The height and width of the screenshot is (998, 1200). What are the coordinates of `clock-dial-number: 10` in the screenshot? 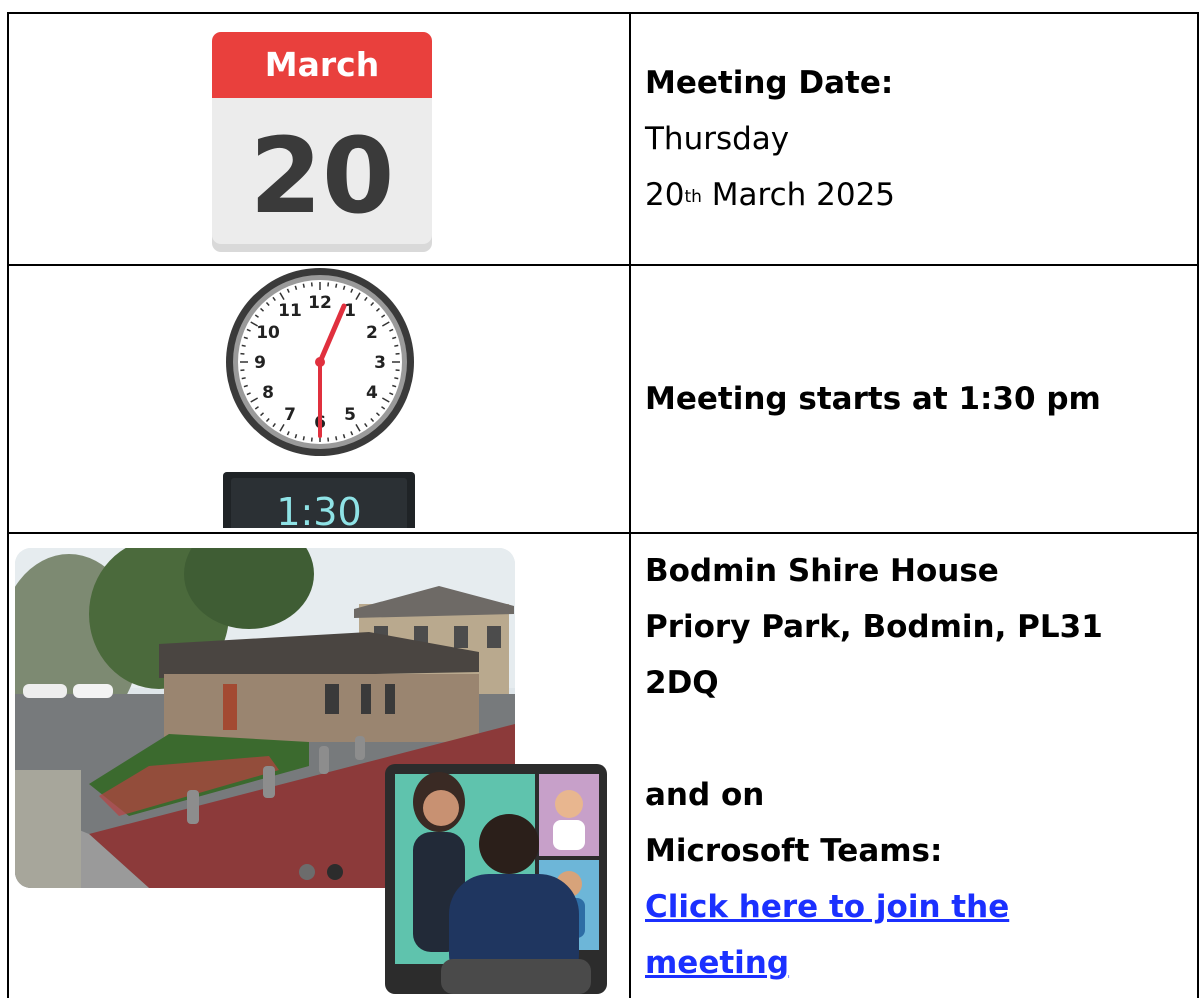 It's located at (268, 333).